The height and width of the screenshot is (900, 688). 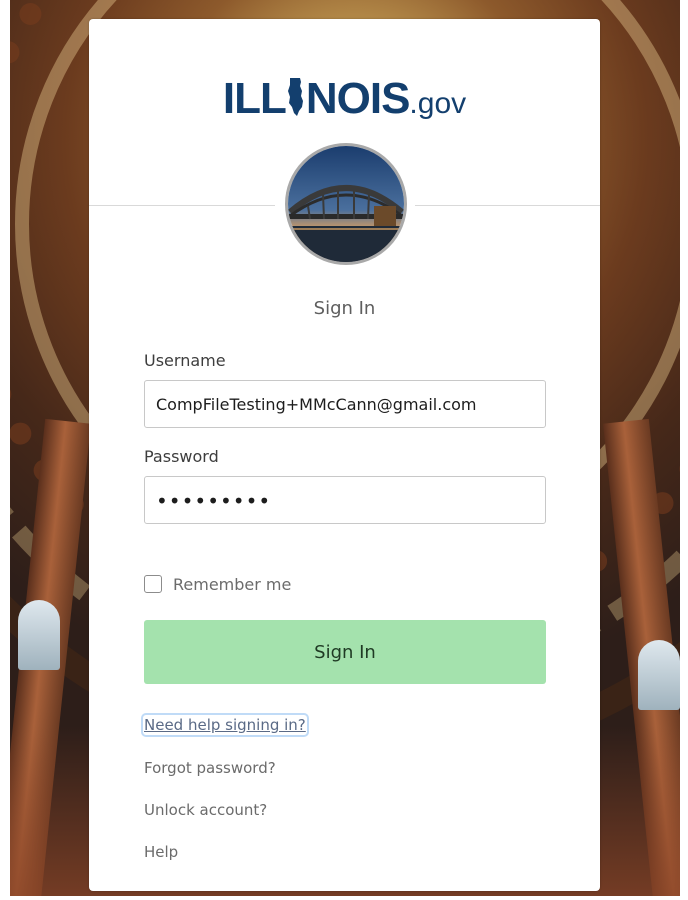 I want to click on password-input: •••••••••, so click(x=345, y=500).